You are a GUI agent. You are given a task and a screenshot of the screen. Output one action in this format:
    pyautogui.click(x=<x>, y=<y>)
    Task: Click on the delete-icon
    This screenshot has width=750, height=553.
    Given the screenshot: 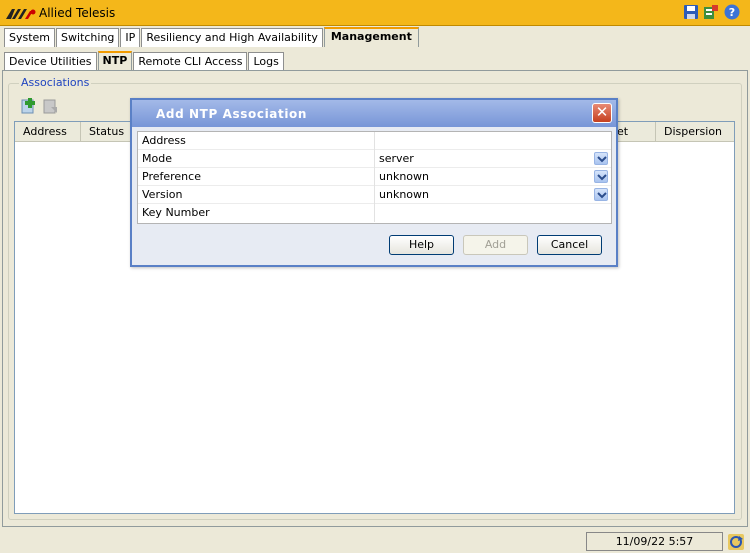 What is the action you would take?
    pyautogui.click(x=50, y=106)
    